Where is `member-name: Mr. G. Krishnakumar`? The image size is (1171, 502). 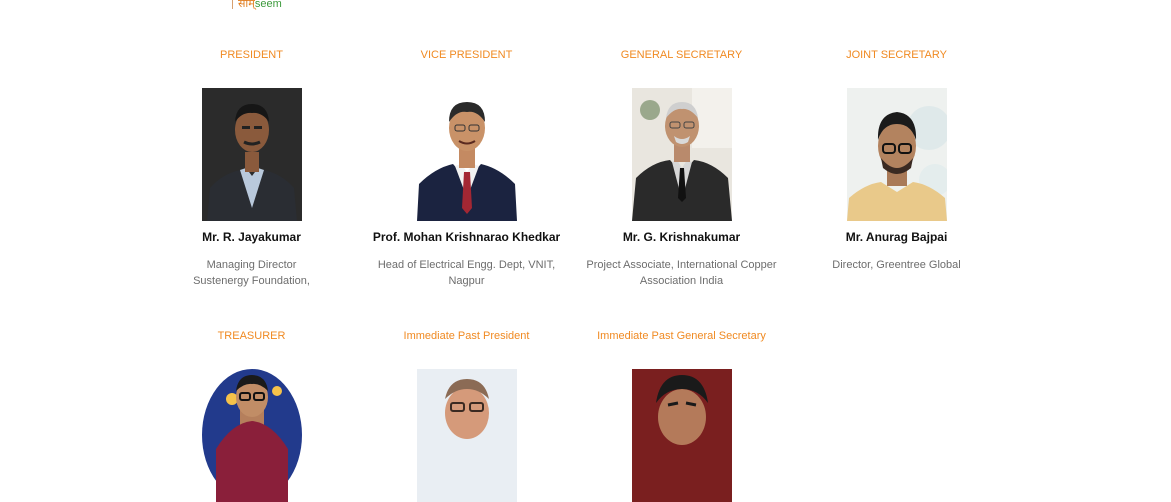 member-name: Mr. G. Krishnakumar is located at coordinates (681, 237).